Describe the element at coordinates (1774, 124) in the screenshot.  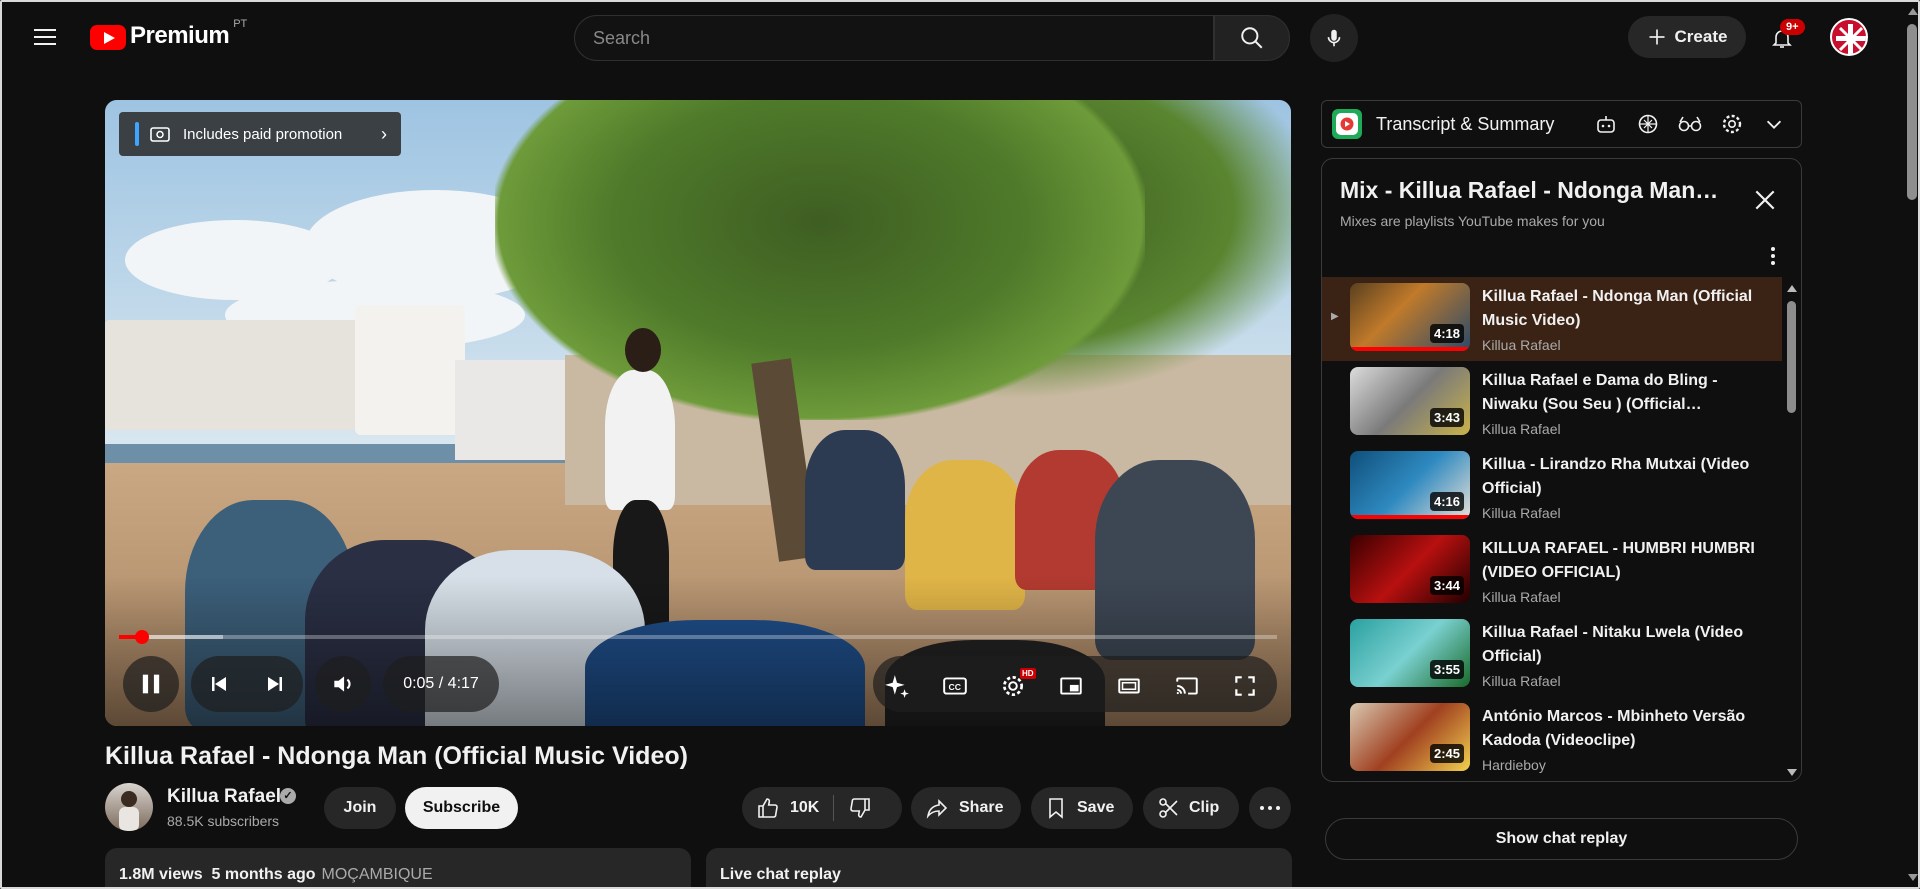
I see `chevron-down-icon` at that location.